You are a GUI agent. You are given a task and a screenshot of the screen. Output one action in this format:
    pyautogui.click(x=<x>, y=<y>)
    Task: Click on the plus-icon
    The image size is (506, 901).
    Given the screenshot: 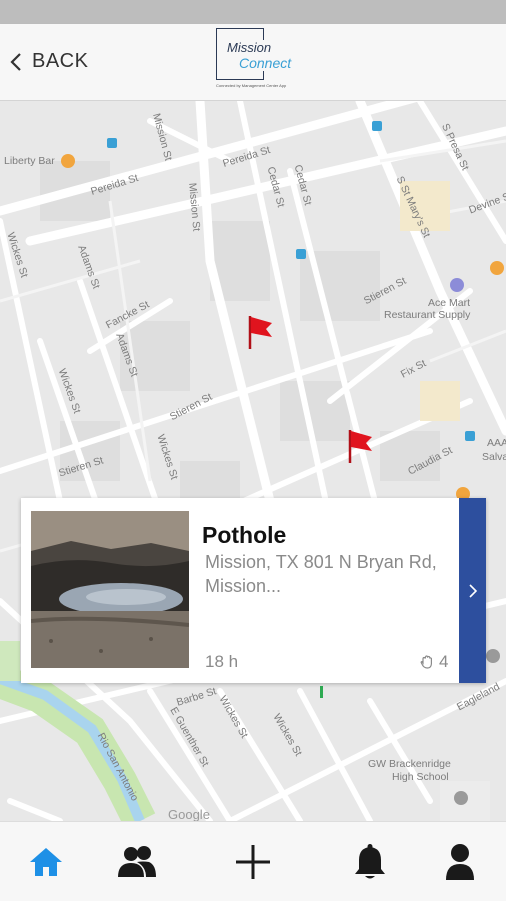 What is the action you would take?
    pyautogui.click(x=253, y=862)
    